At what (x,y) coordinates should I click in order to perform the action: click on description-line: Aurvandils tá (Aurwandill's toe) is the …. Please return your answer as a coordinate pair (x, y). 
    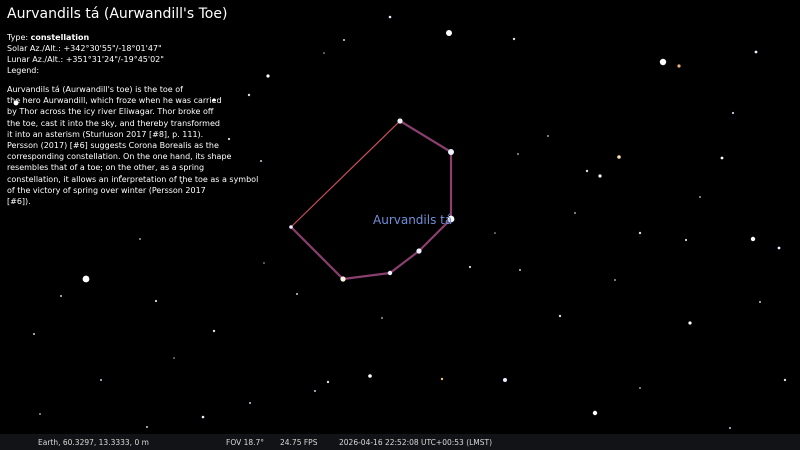
    Looking at the image, I should click on (95, 89).